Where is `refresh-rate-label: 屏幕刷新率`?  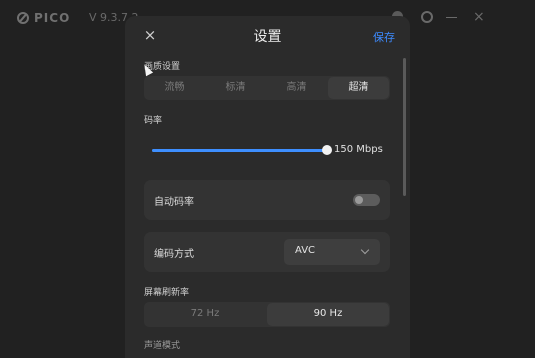 refresh-rate-label: 屏幕刷新率 is located at coordinates (167, 293).